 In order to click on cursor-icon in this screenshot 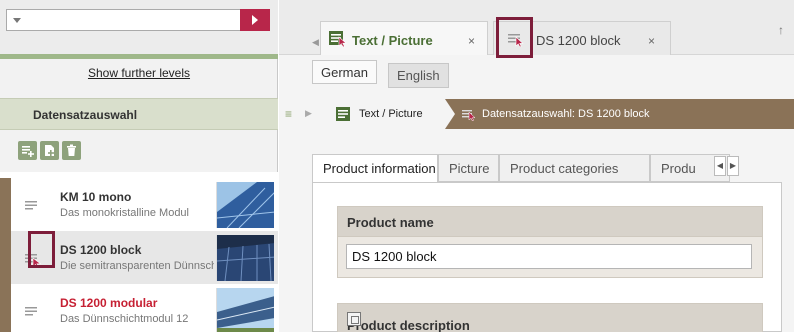, I will do `click(37, 263)`.